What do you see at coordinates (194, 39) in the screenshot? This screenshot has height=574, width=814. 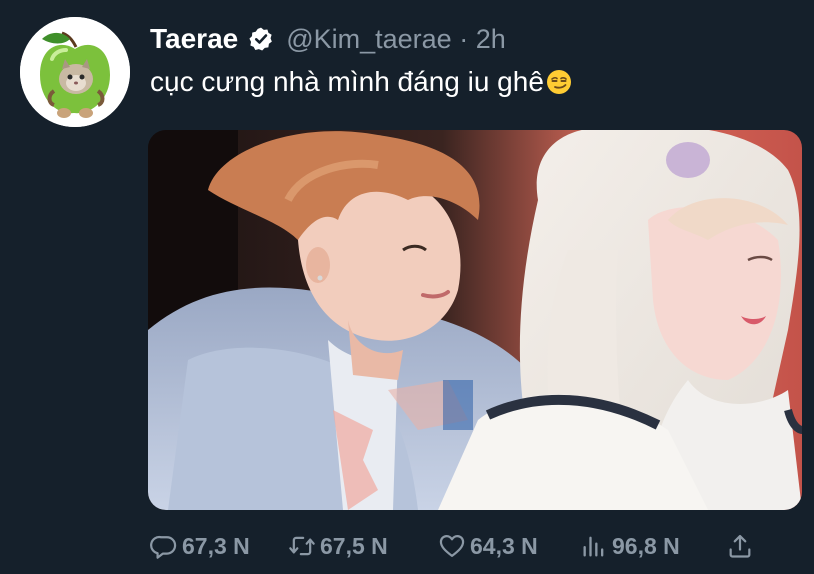 I see `display-name: Taerae` at bounding box center [194, 39].